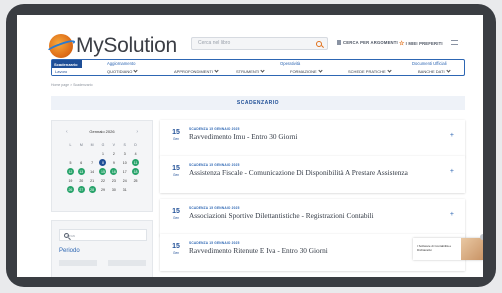 The image size is (502, 293). Describe the element at coordinates (70, 144) in the screenshot. I see `weekday-label: L` at that location.